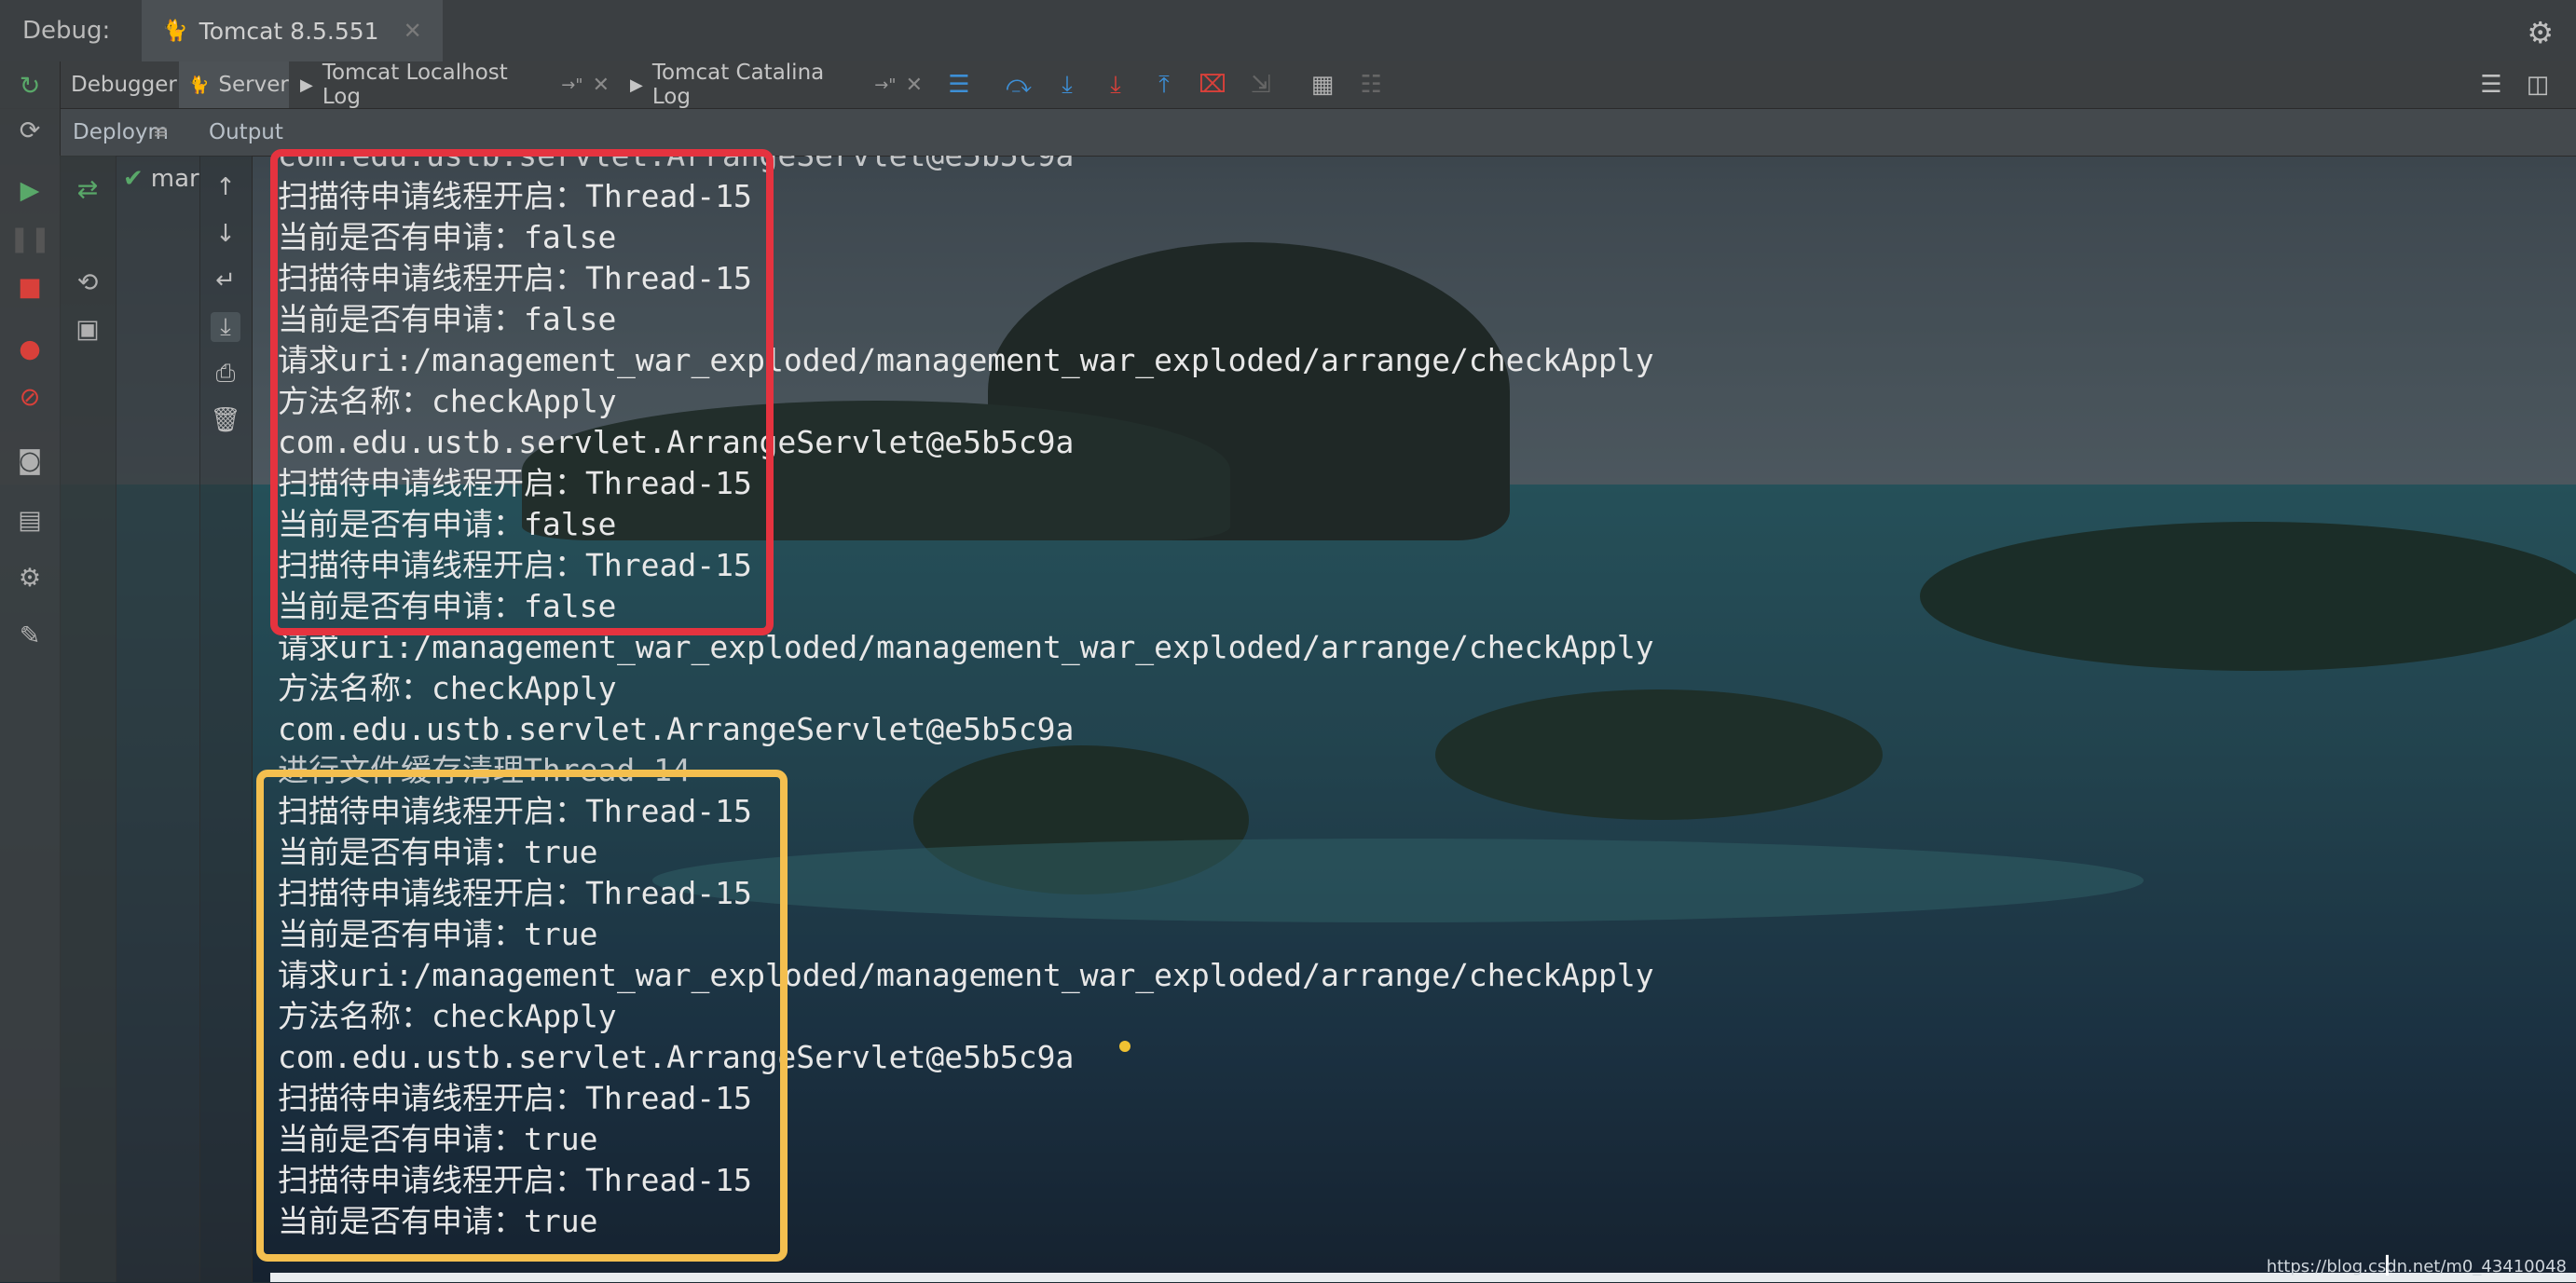 The width and height of the screenshot is (2576, 1283). Describe the element at coordinates (1322, 85) in the screenshot. I see `evaluate-expression-icon: ▦` at that location.